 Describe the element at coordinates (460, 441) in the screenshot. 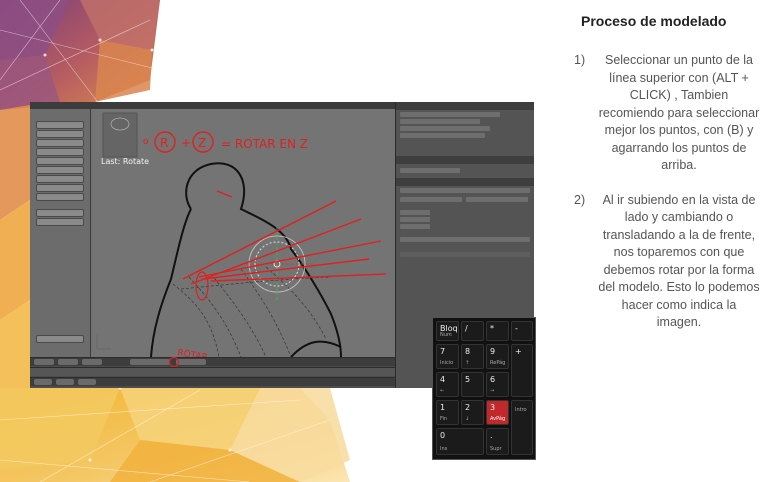

I see `numpad-key-0: 0 Ins` at that location.